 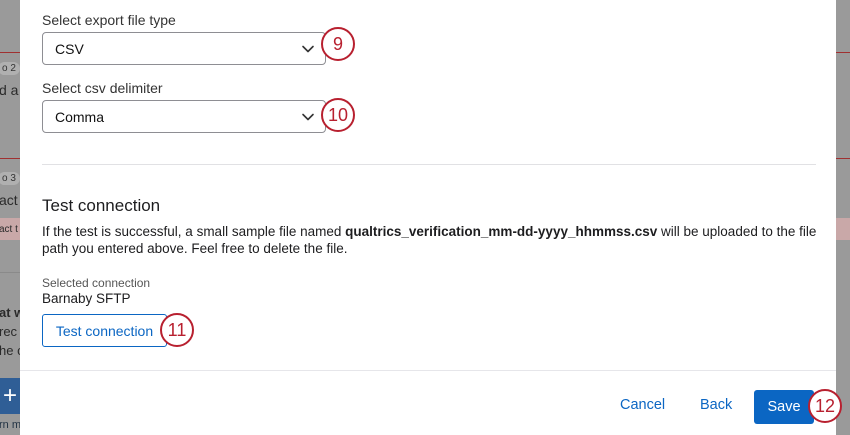 I want to click on footer-divider, so click(x=428, y=370).